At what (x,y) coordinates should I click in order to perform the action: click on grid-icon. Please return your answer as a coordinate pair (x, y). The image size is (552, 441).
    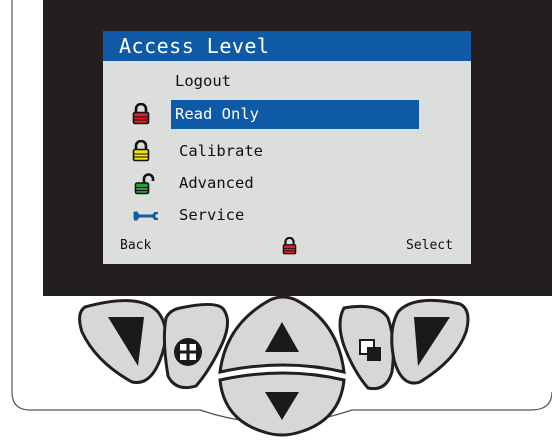
    Looking at the image, I should click on (188, 352).